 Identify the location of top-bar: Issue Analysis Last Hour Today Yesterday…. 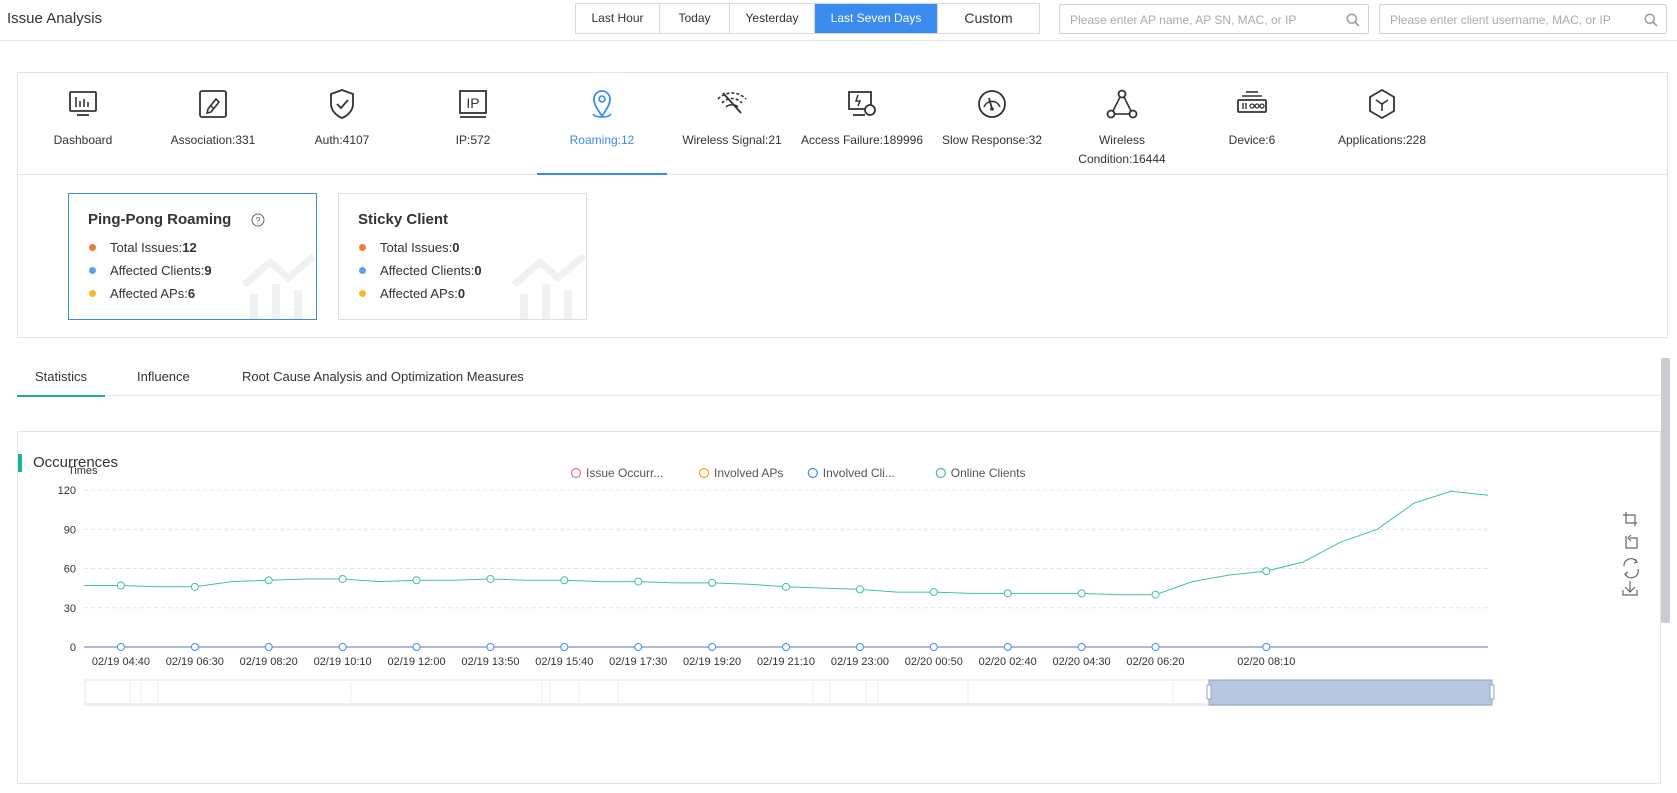
(838, 20).